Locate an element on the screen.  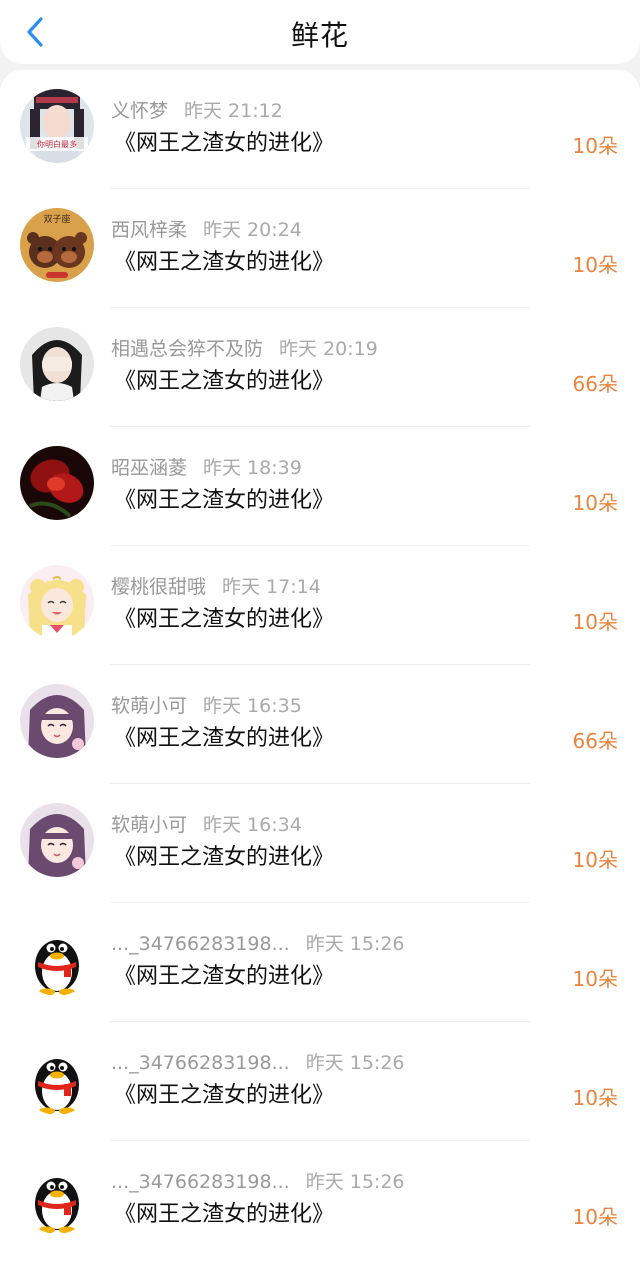
twins-bear-avatar: 双子座 is located at coordinates (57, 245).